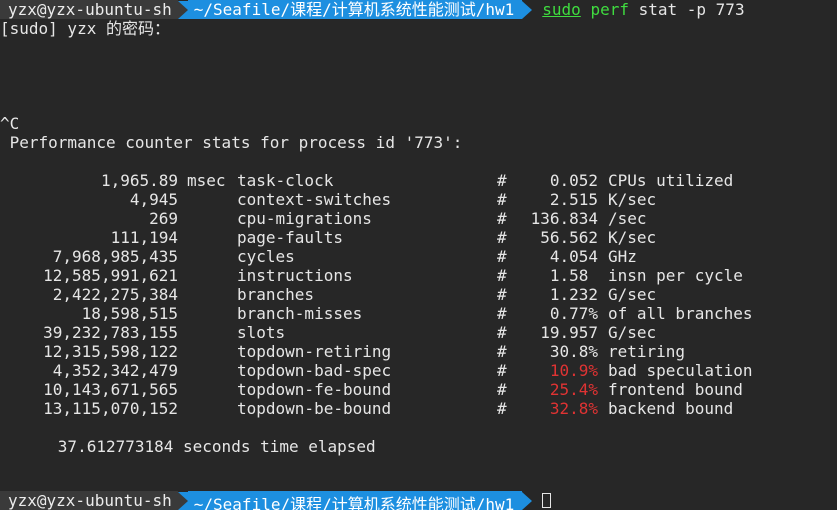  What do you see at coordinates (609, 9) in the screenshot?
I see `command-perf: perf` at bounding box center [609, 9].